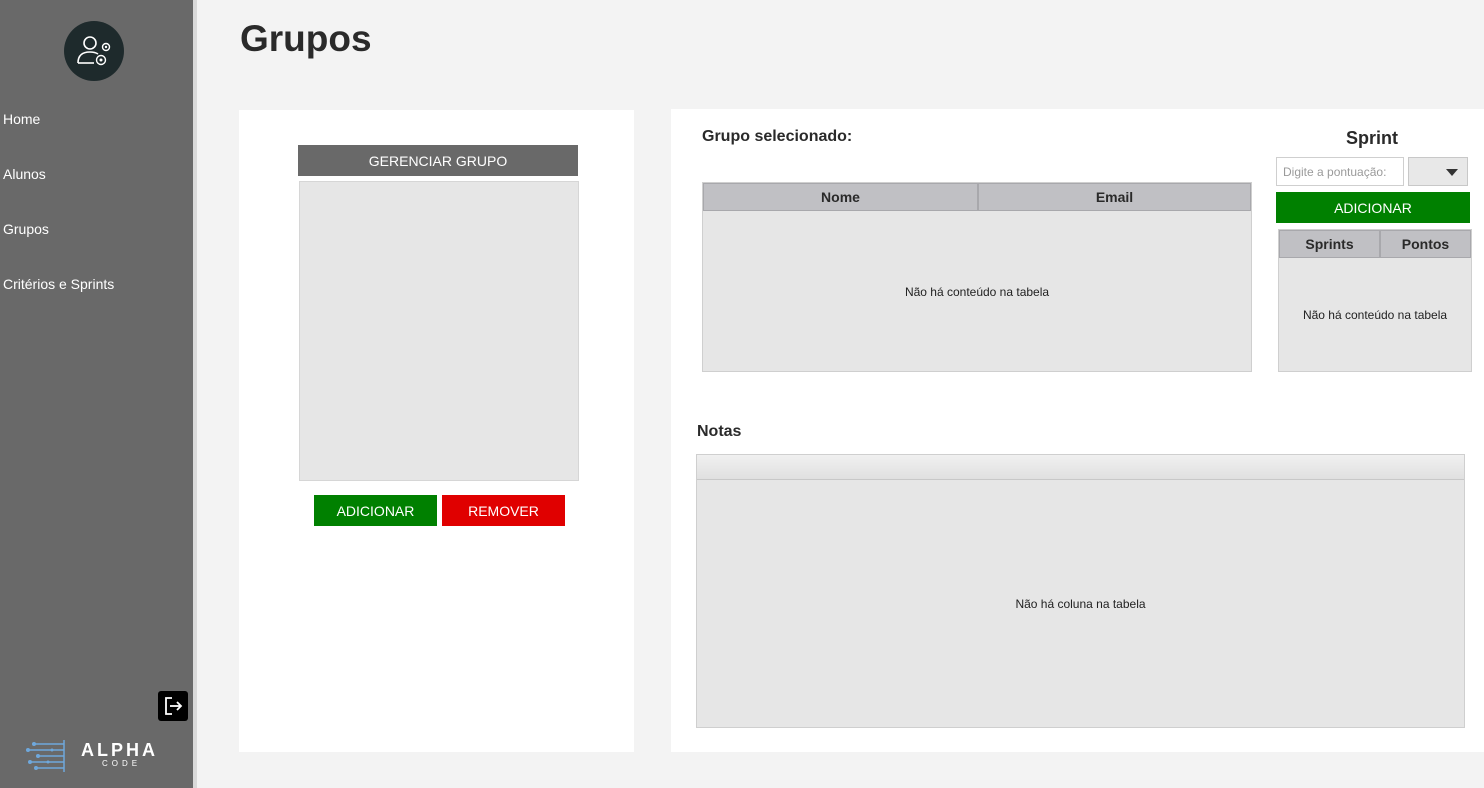  I want to click on selected-group-label: Grupo selecionado:, so click(777, 136).